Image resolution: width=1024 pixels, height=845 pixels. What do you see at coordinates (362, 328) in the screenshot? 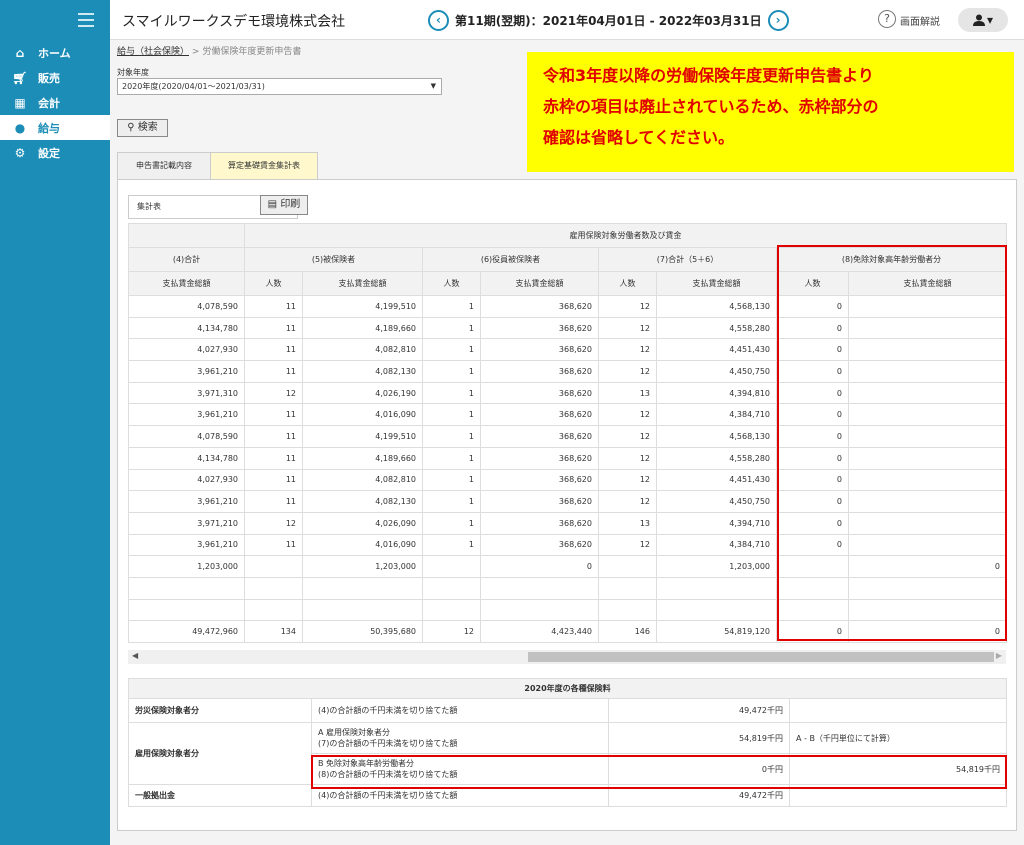
I see `table-cell: 4,189,660` at bounding box center [362, 328].